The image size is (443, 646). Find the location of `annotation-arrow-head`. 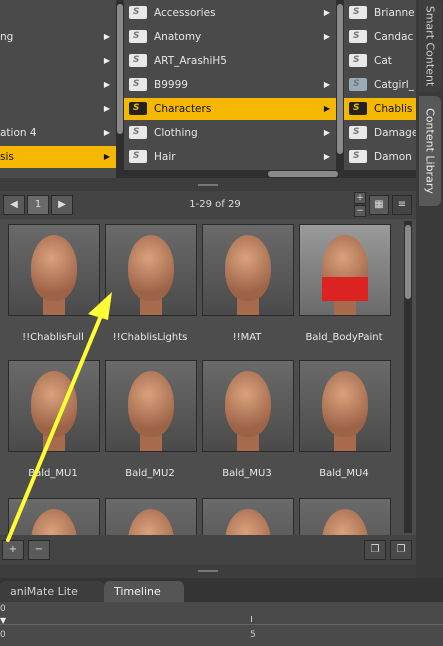

annotation-arrow-head is located at coordinates (100, 306).